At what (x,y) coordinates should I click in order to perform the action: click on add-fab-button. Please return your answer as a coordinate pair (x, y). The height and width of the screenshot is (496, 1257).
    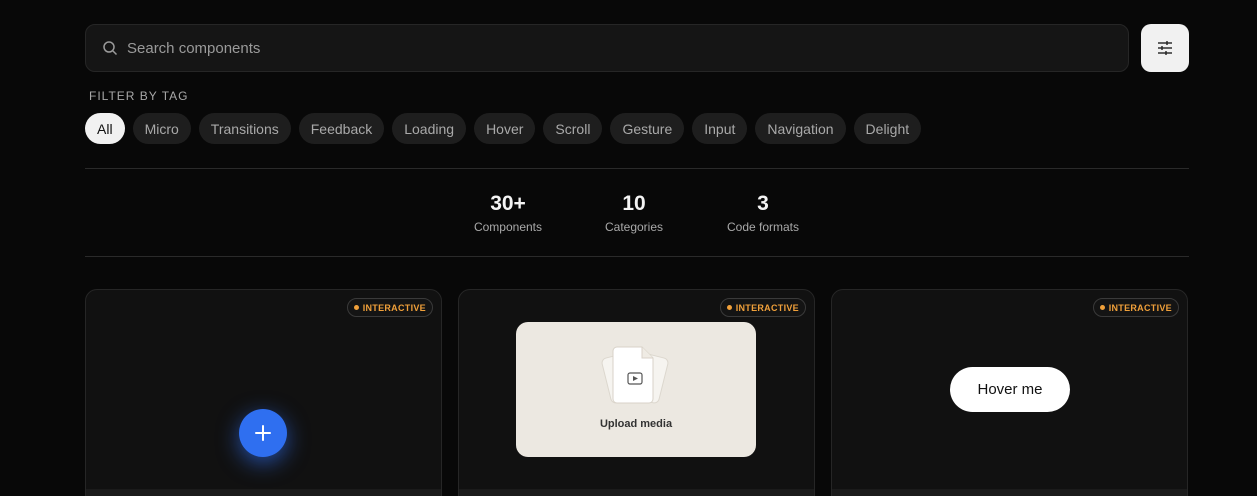
    Looking at the image, I should click on (263, 433).